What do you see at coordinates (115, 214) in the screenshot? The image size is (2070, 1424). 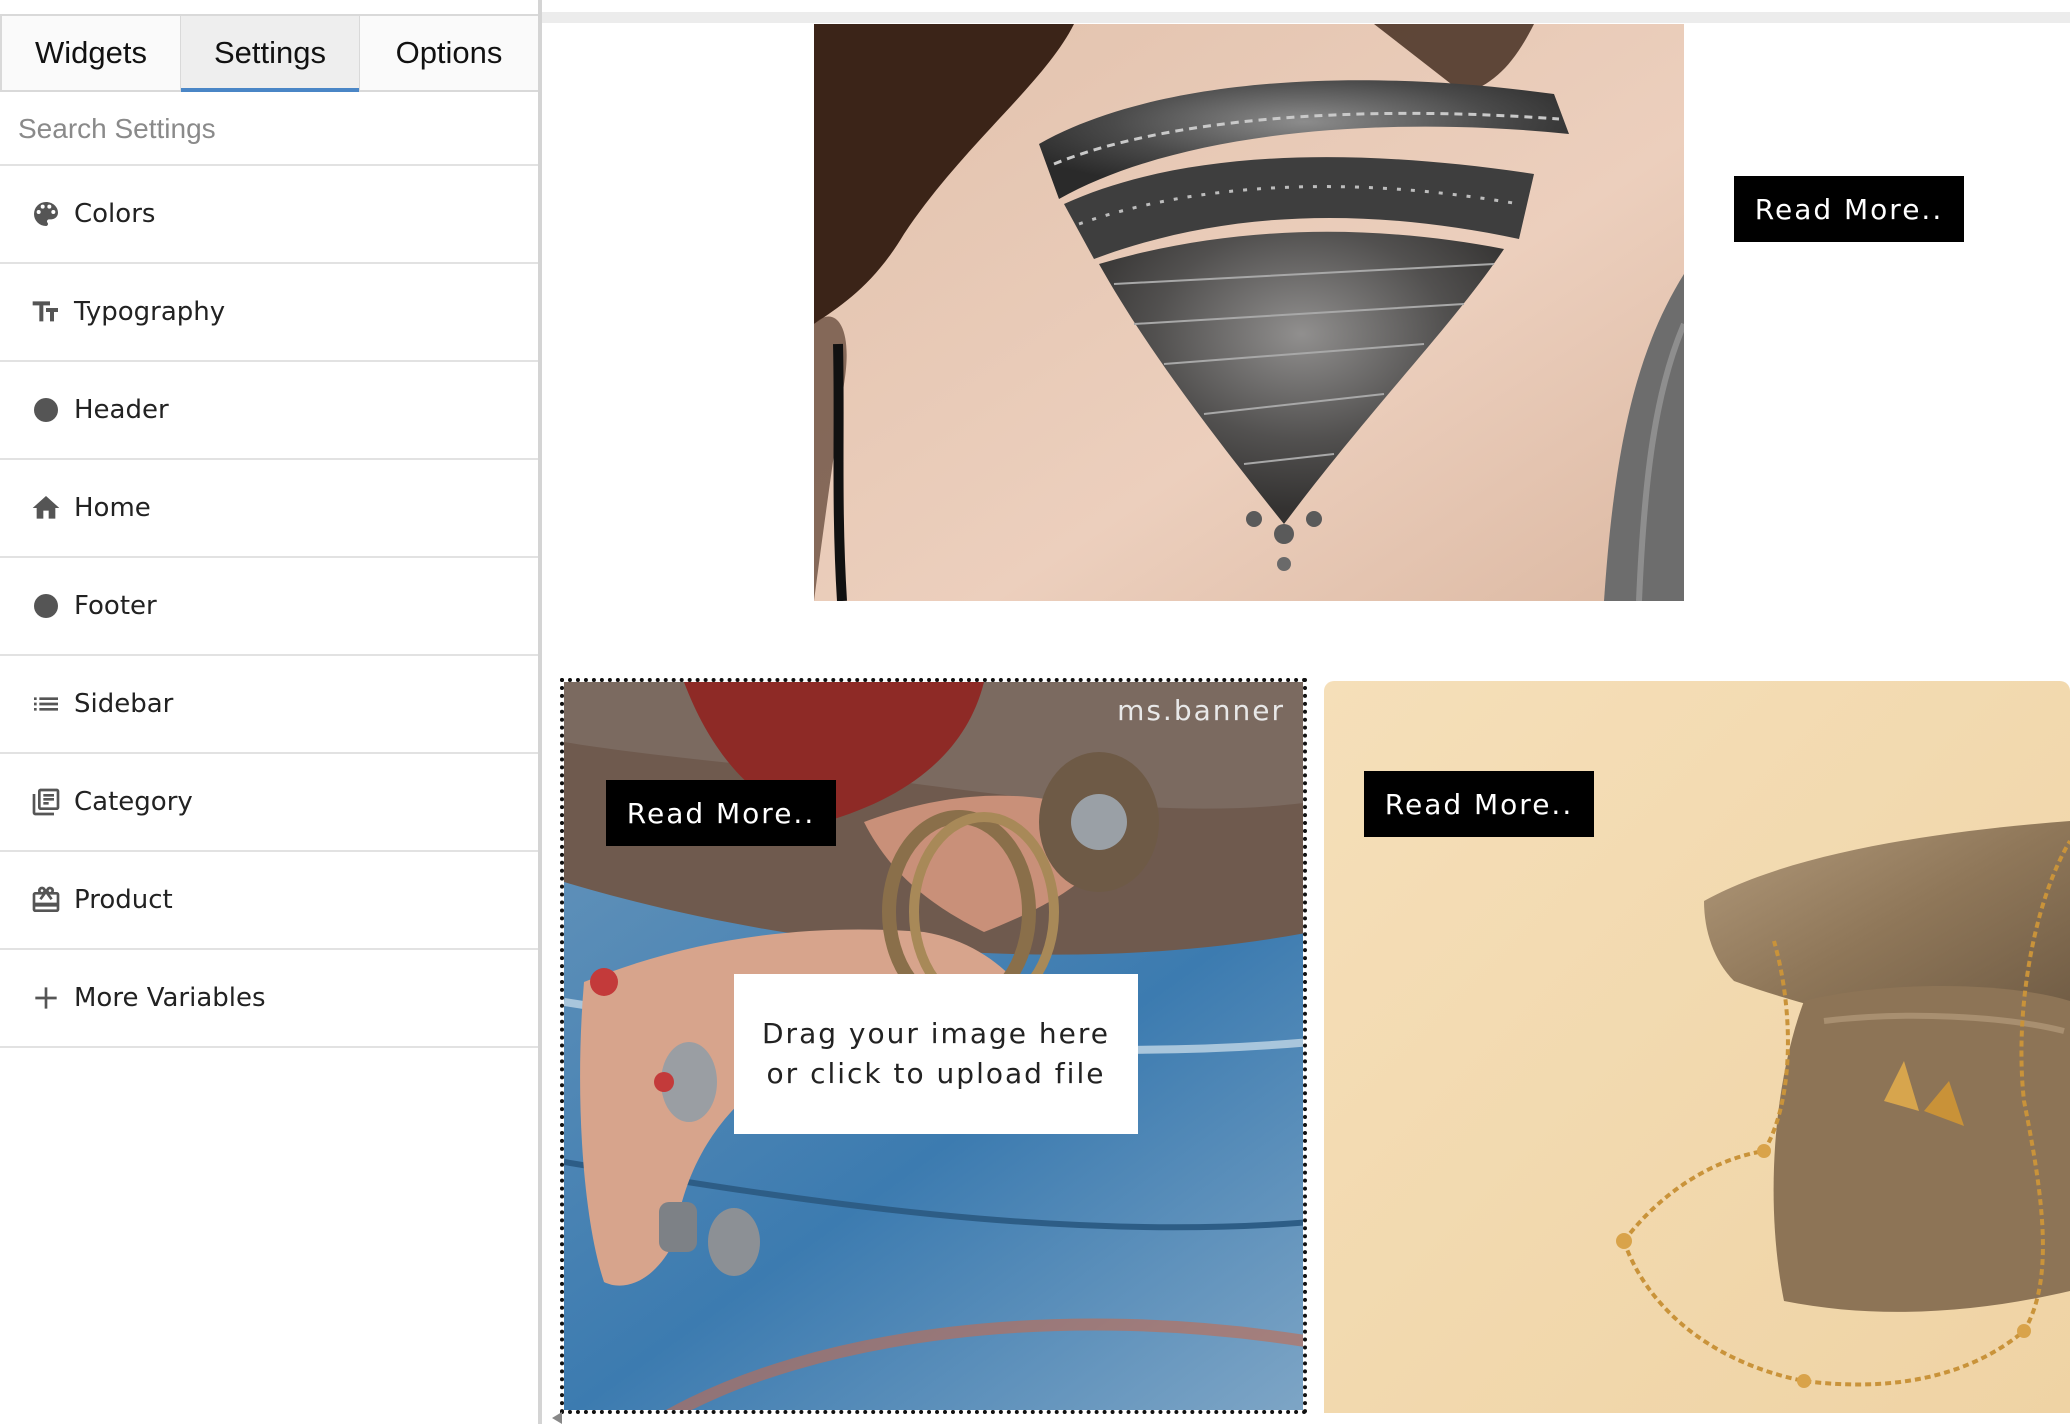 I see `menu-label: Colors` at bounding box center [115, 214].